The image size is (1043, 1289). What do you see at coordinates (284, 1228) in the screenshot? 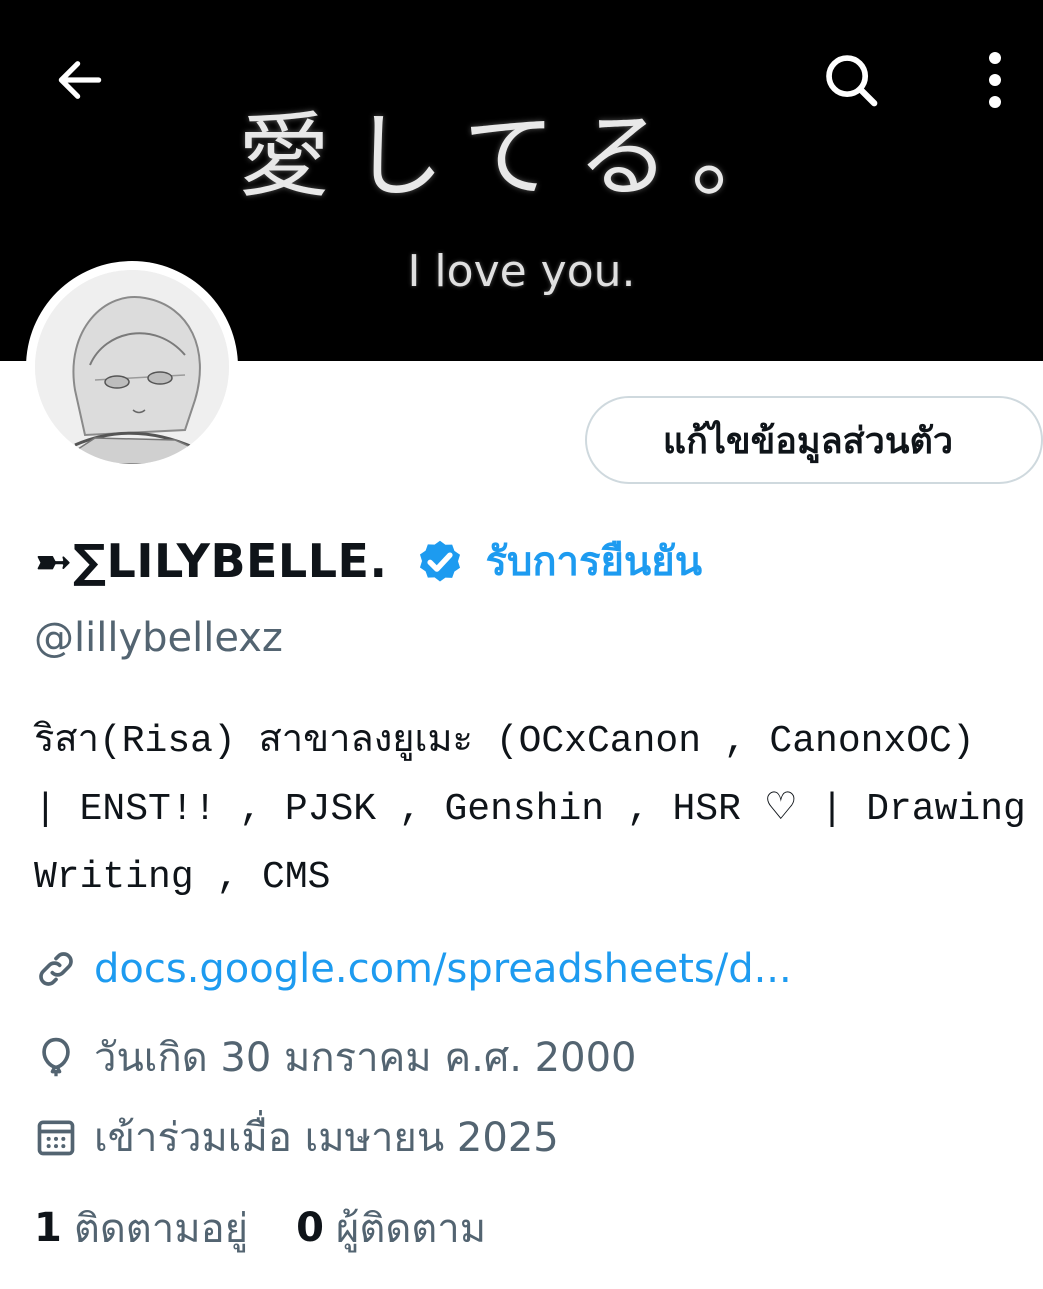
I see `follow-stats: 1 ติดตามอยู่ 0 ผู้ติดตาม` at bounding box center [284, 1228].